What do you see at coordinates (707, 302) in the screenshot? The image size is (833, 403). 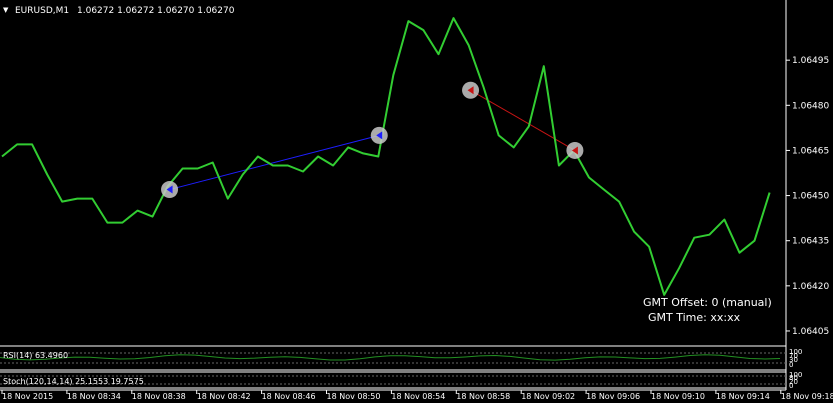 I see `gmt-offset-text: GMT Offset: 0 (manual)` at bounding box center [707, 302].